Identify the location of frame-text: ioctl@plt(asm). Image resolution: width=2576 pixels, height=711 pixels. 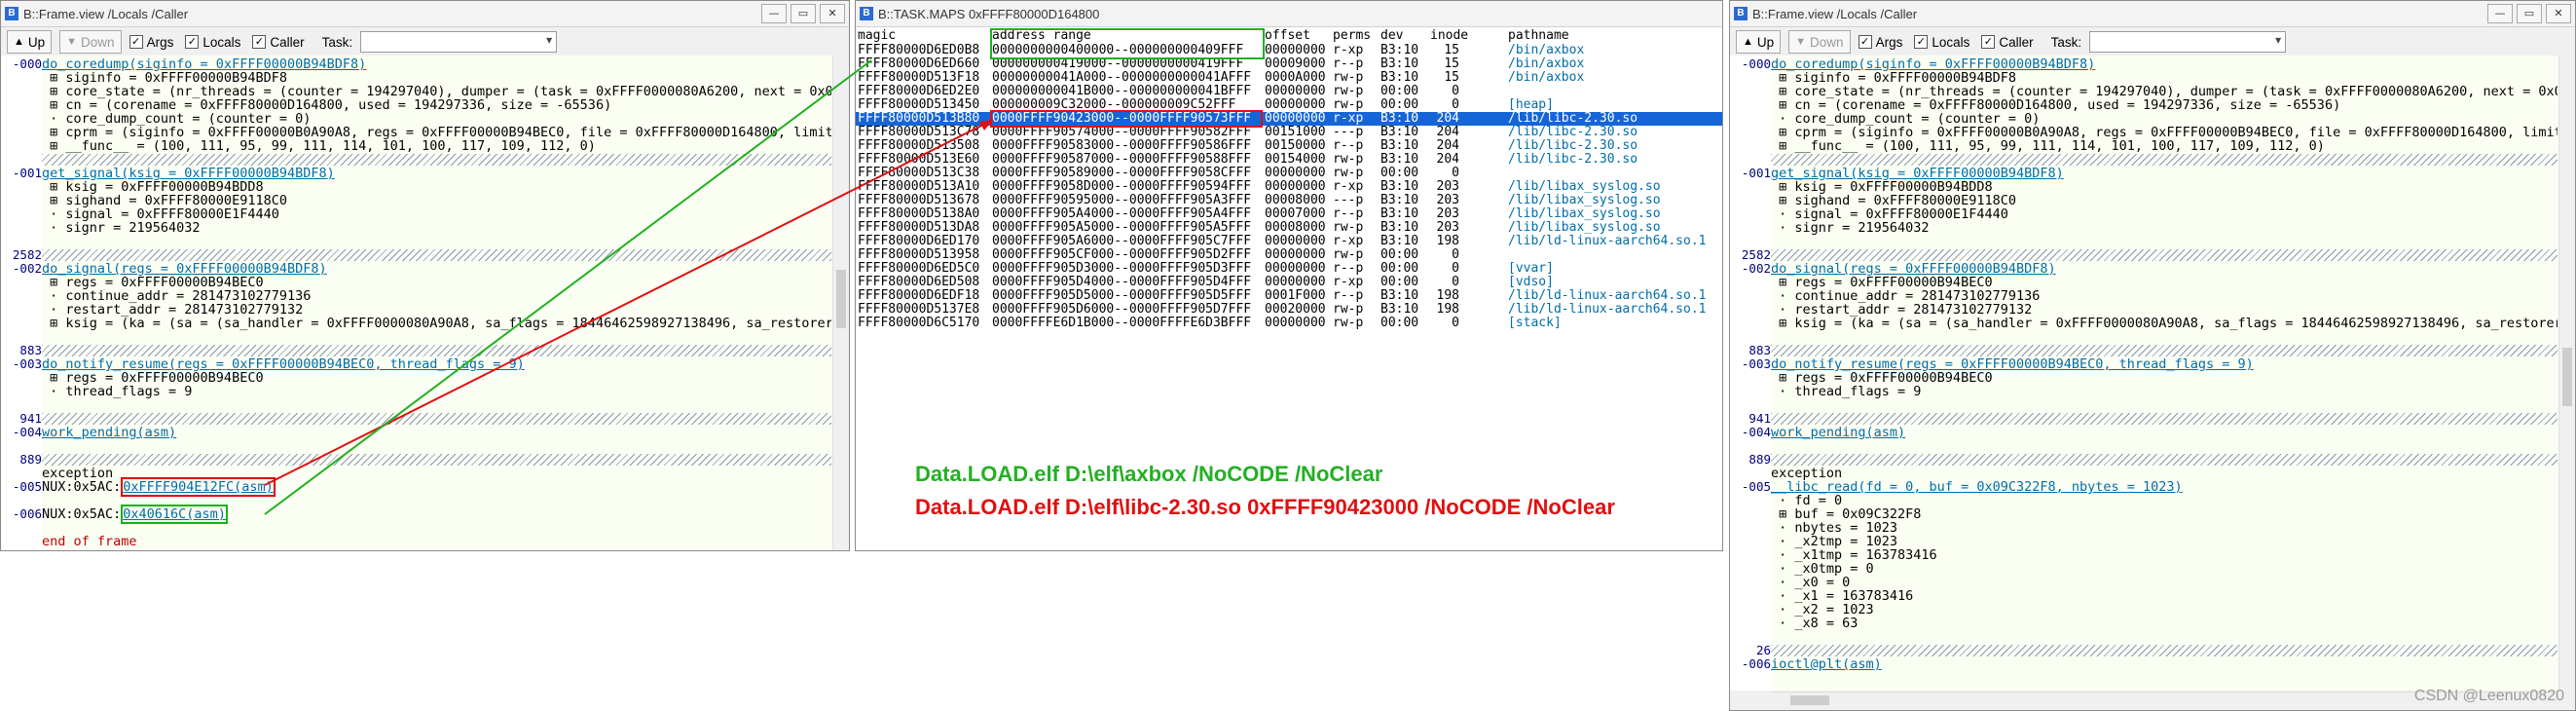
(1826, 664).